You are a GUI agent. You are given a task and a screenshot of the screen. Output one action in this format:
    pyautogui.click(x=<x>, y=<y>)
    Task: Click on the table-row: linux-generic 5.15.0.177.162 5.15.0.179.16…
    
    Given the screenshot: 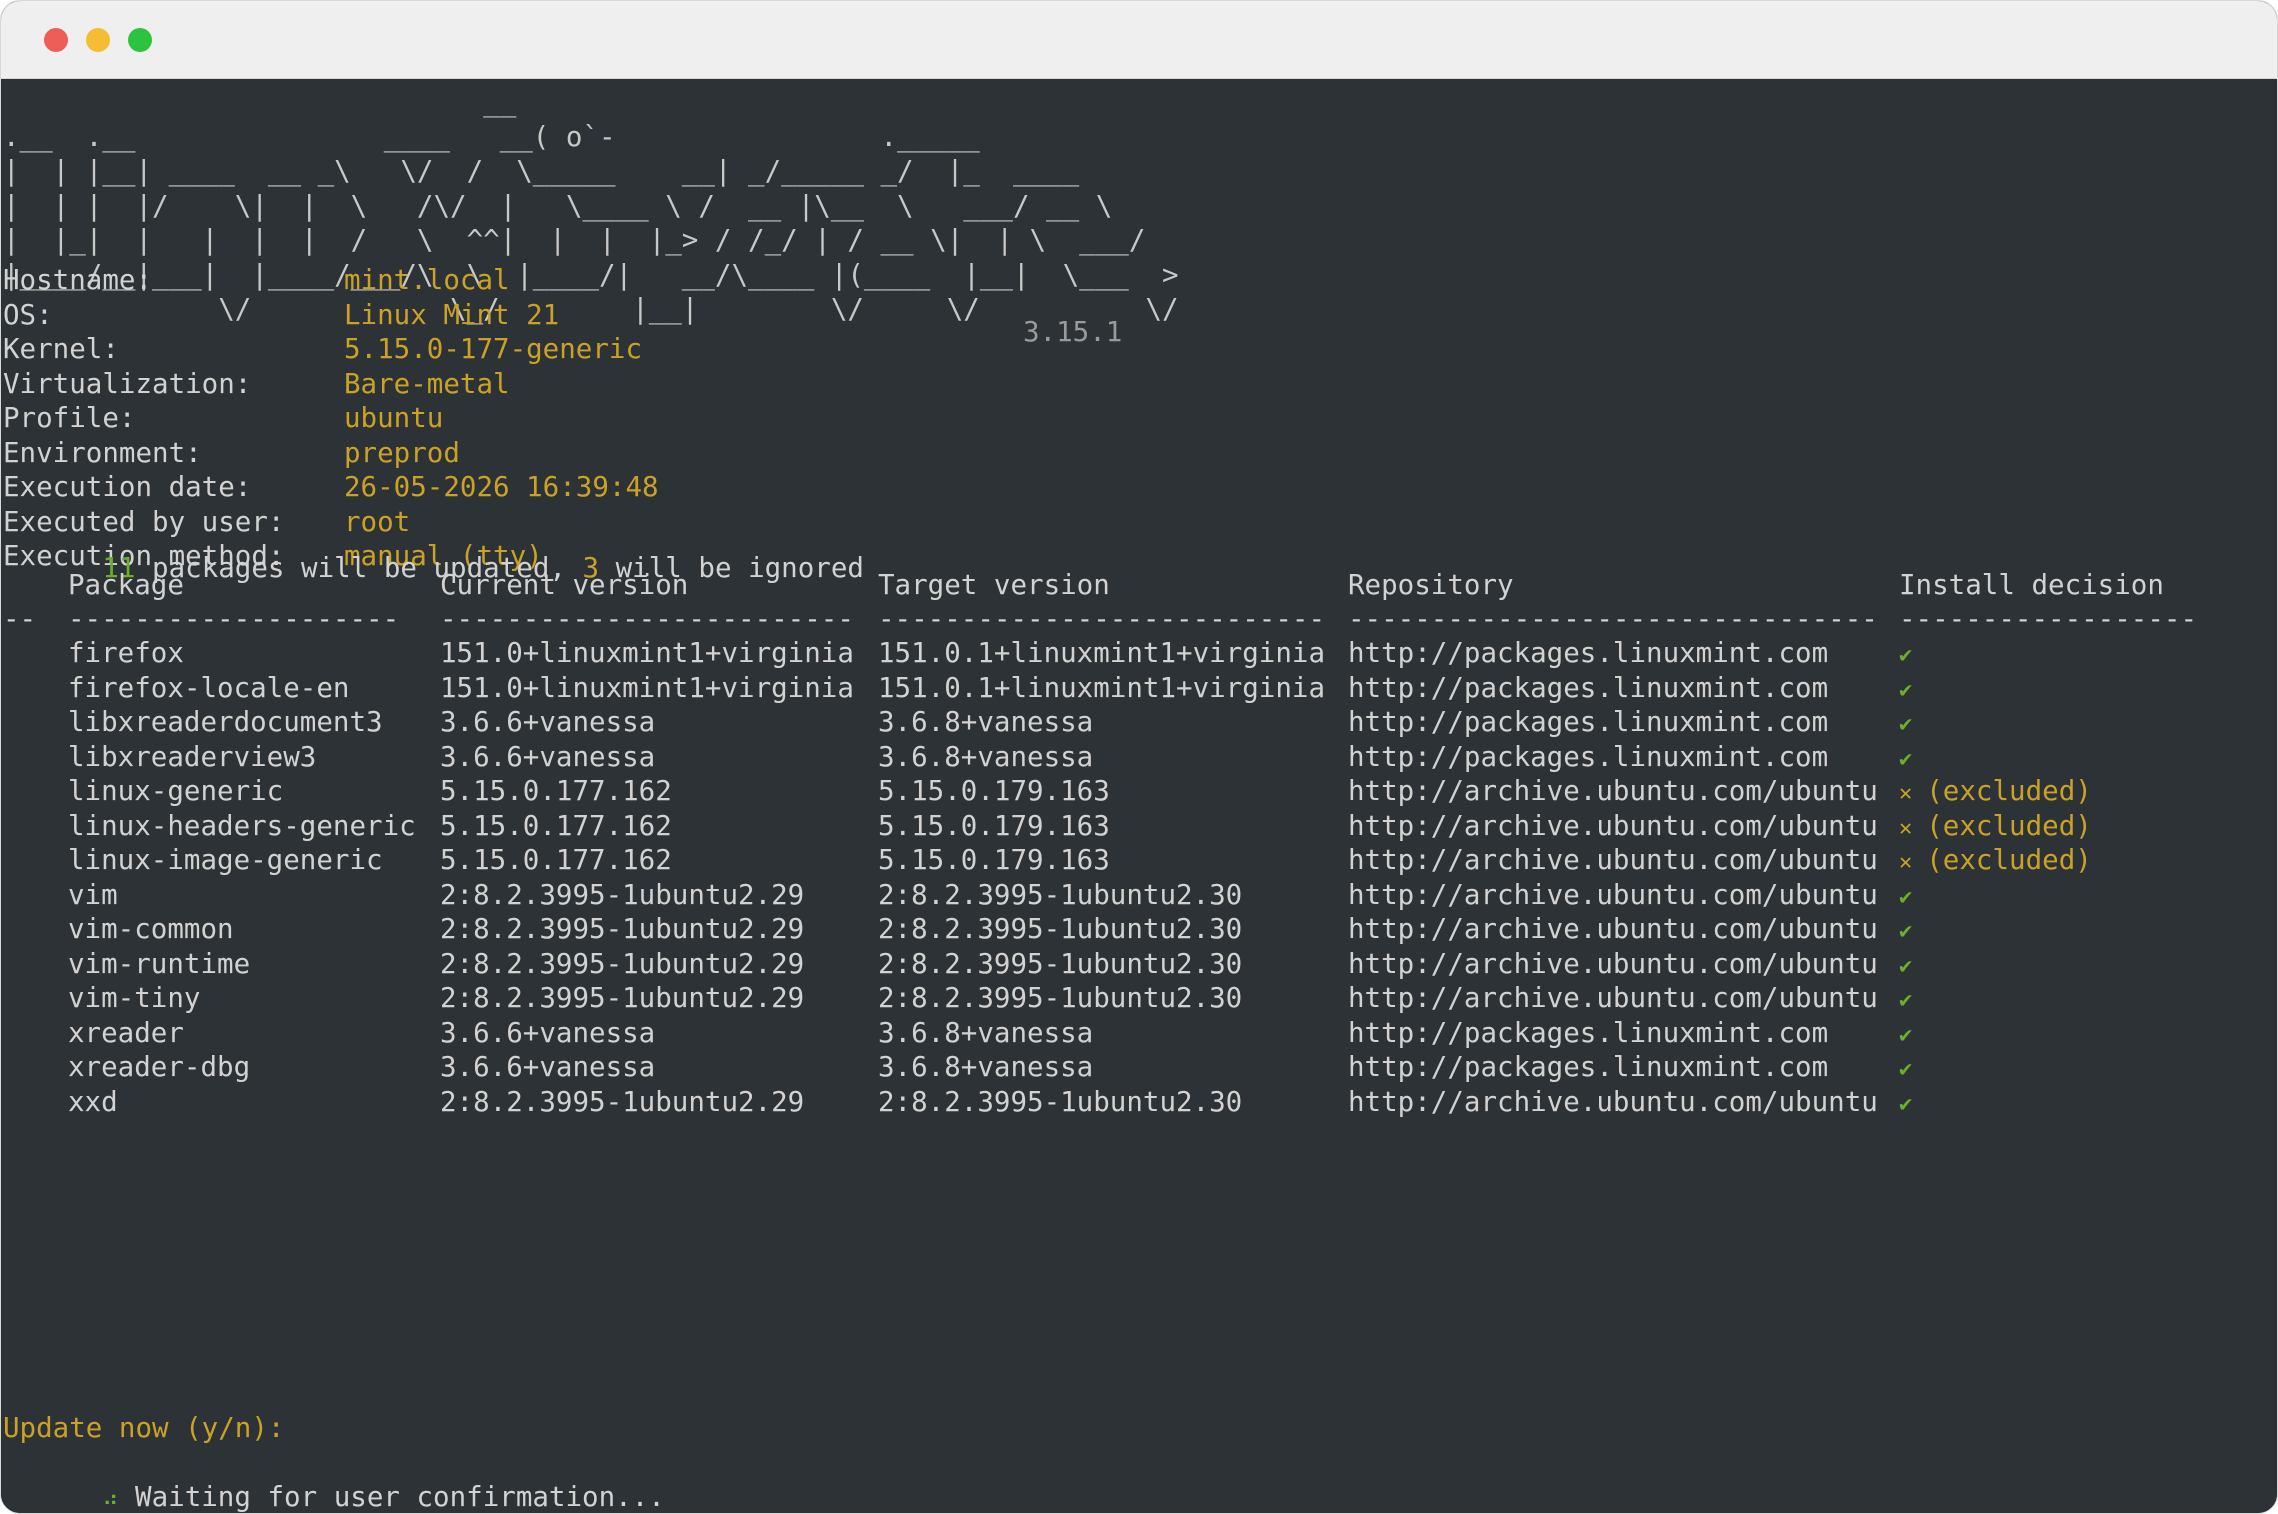 What is the action you would take?
    pyautogui.click(x=1139, y=793)
    